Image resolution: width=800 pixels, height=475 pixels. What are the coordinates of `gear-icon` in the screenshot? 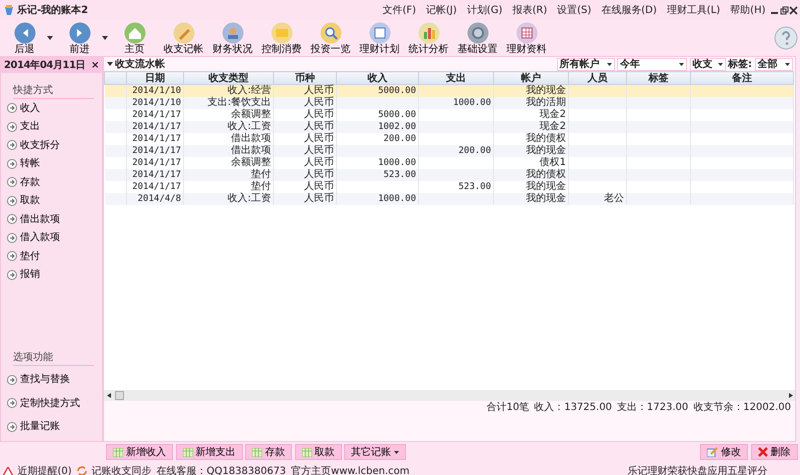 It's located at (477, 33).